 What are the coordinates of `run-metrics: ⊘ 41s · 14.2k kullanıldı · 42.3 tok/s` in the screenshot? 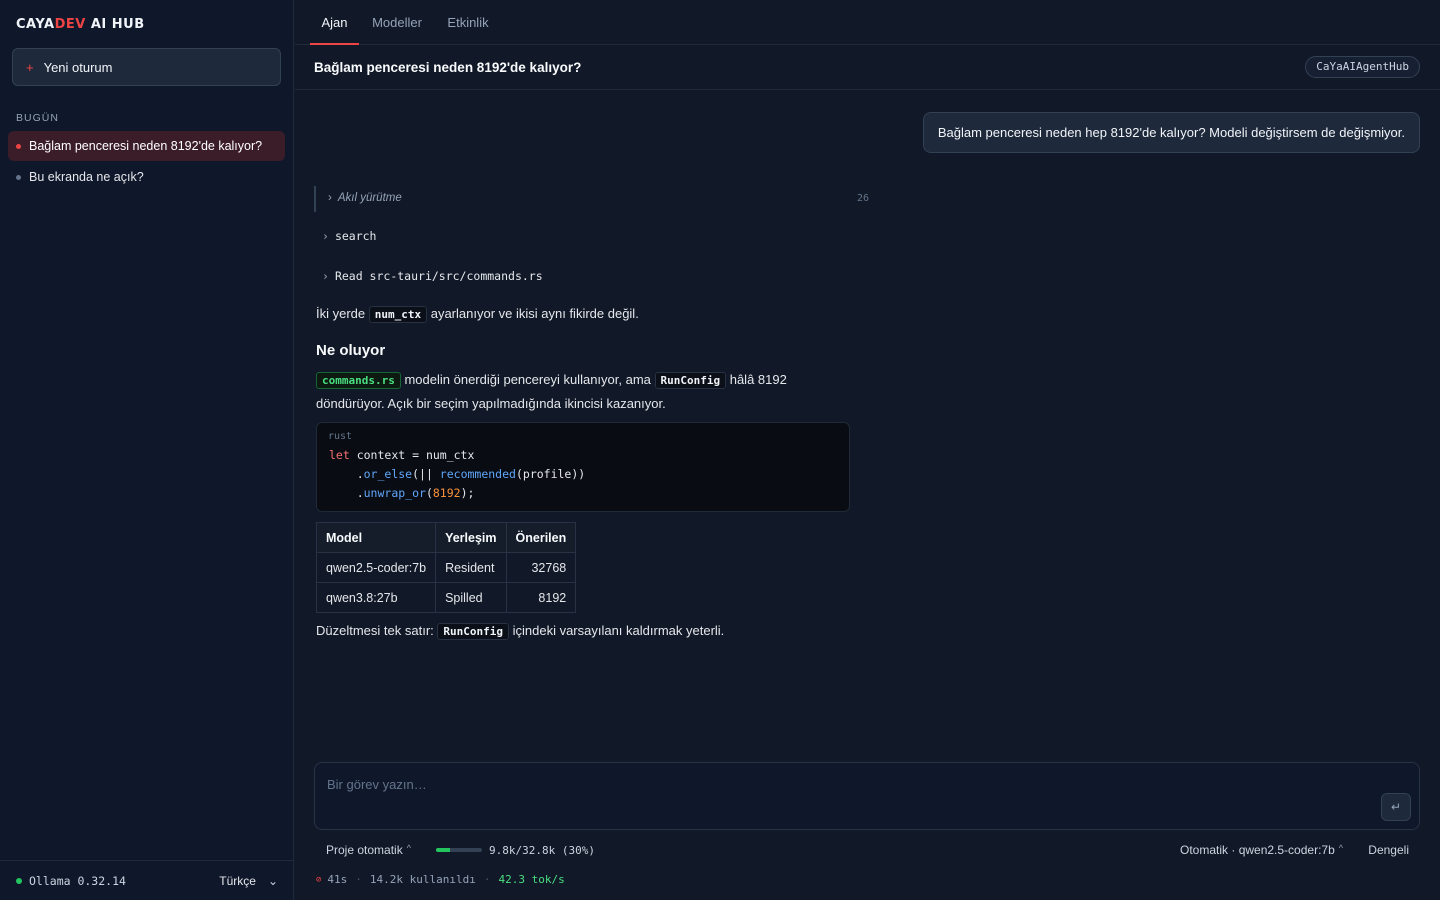 It's located at (440, 879).